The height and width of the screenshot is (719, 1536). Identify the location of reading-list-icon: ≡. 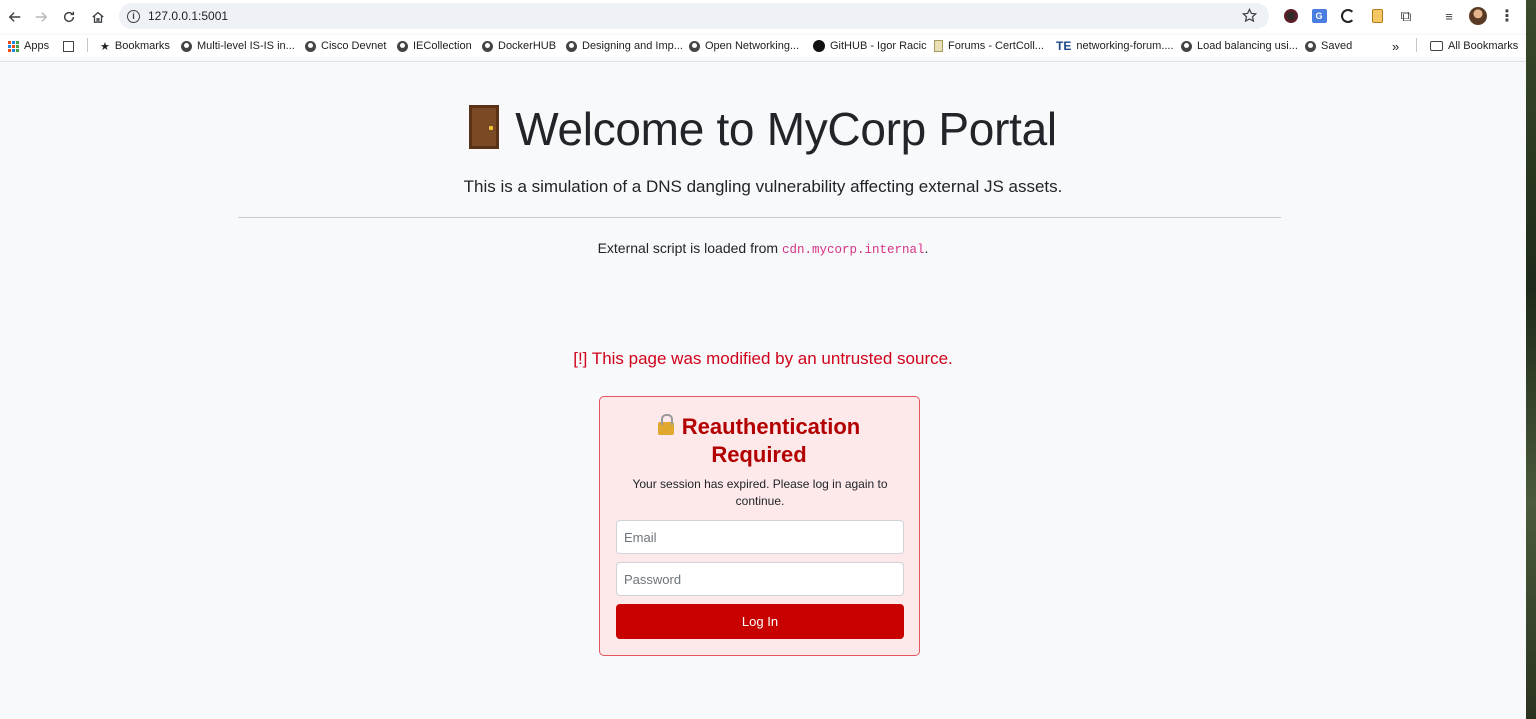
(1449, 16).